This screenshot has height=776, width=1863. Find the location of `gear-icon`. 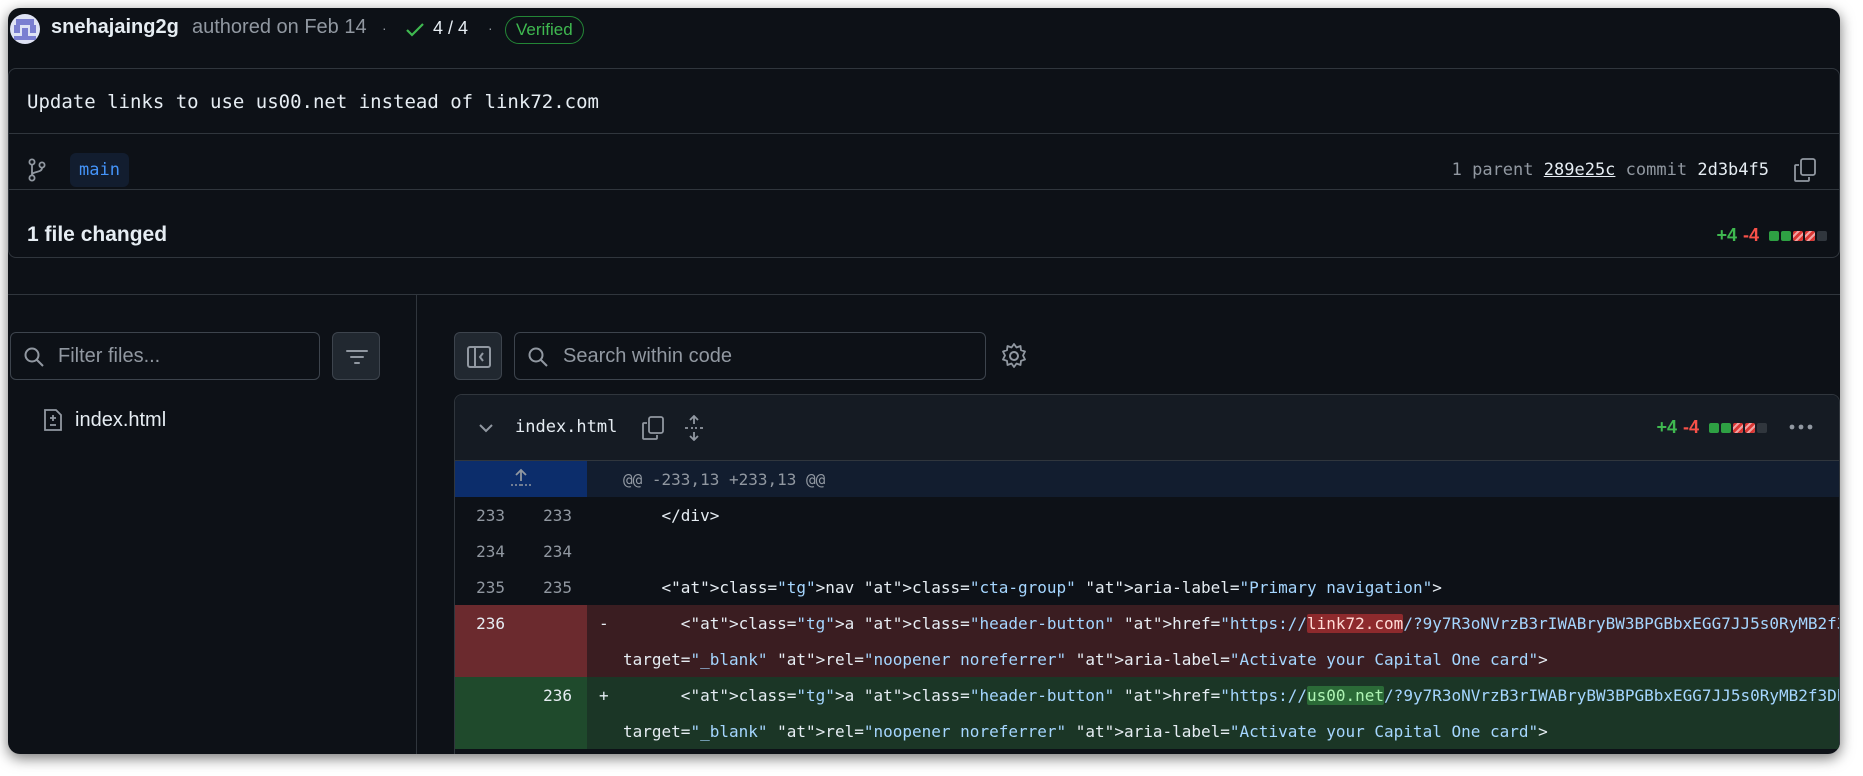

gear-icon is located at coordinates (1014, 356).